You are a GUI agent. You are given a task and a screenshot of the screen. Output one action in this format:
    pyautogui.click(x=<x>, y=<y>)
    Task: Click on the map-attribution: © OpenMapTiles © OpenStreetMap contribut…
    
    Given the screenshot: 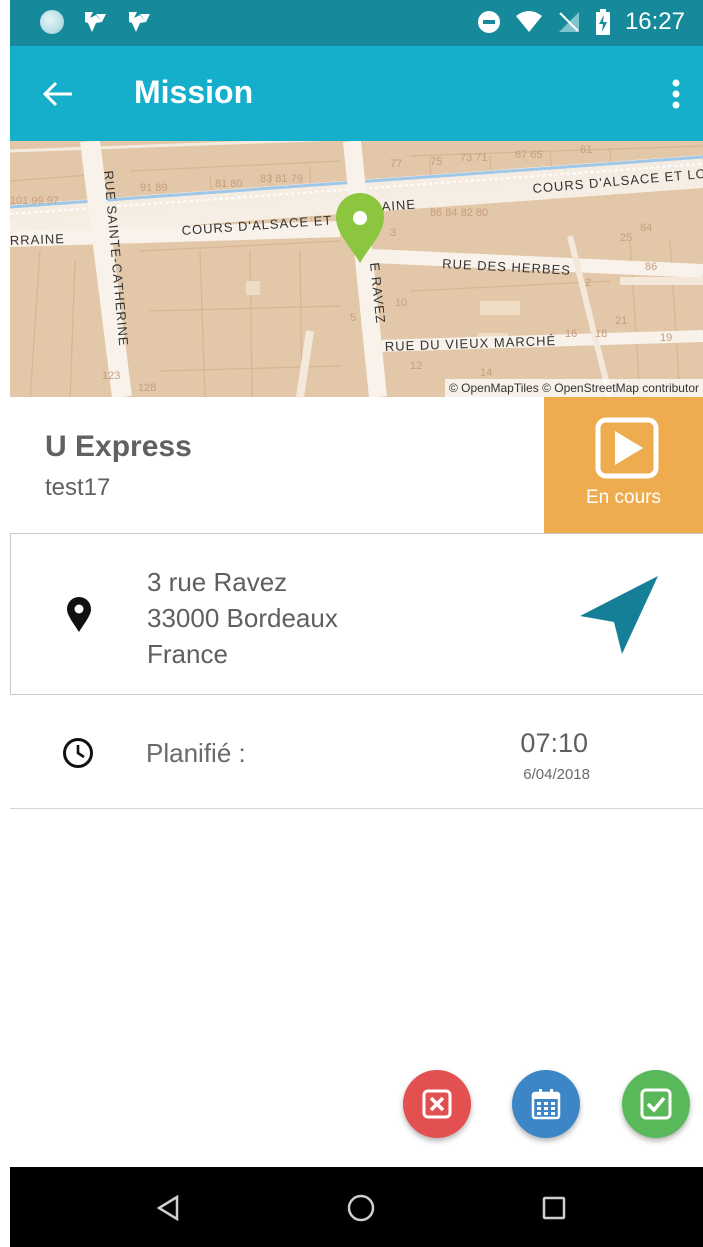 What is the action you would take?
    pyautogui.click(x=573, y=388)
    